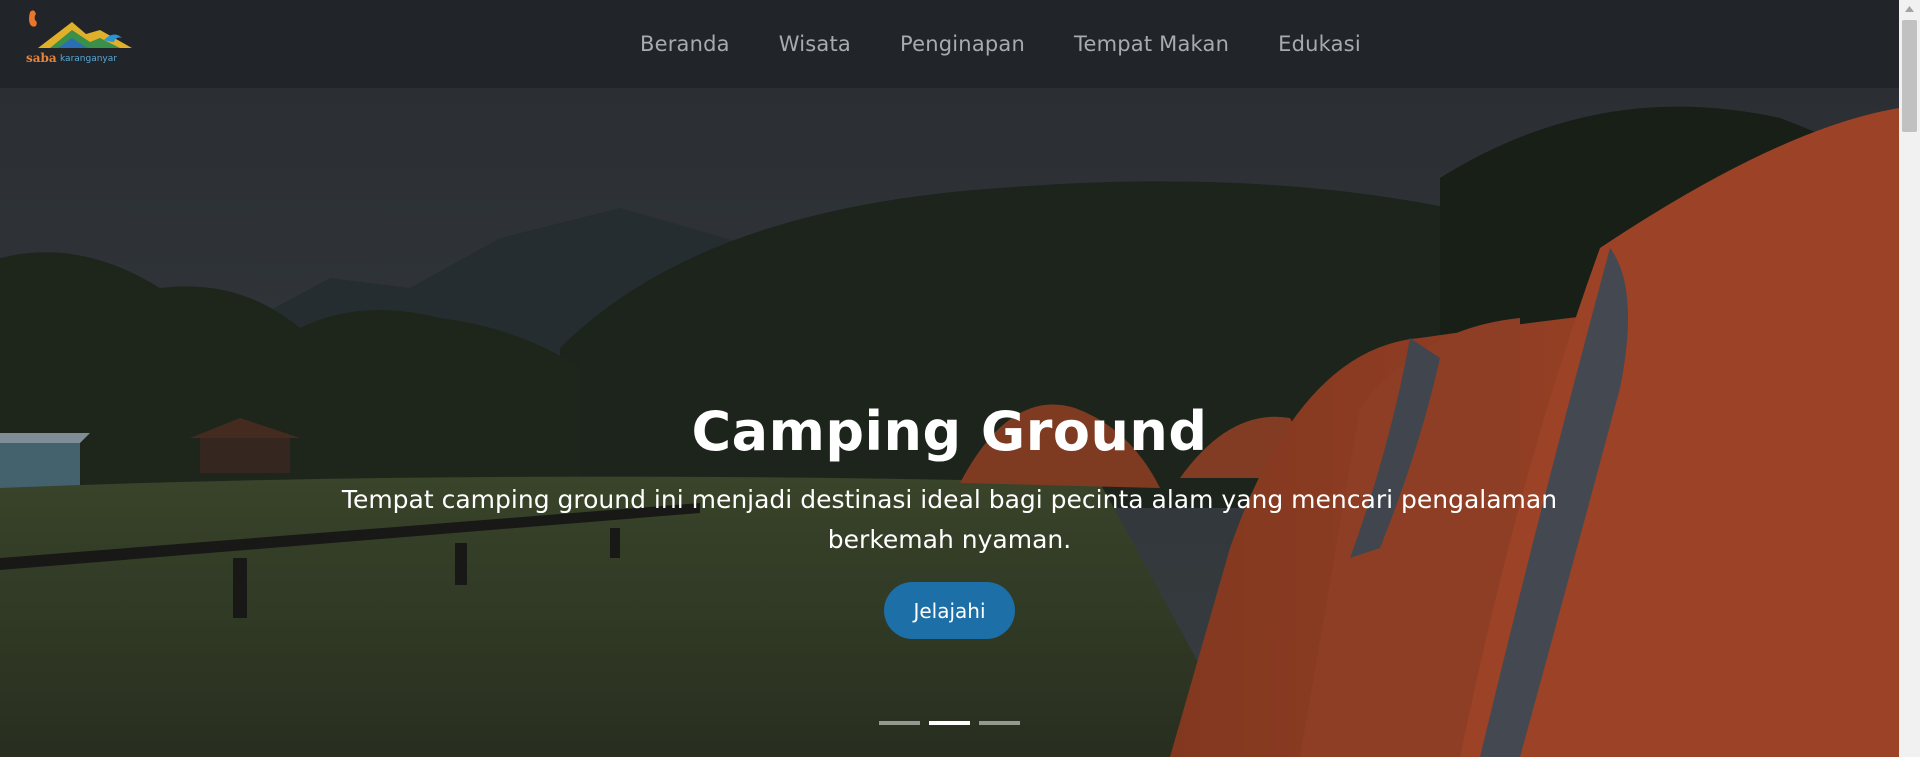 The width and height of the screenshot is (1920, 757). What do you see at coordinates (1151, 44) in the screenshot?
I see `nav-link-tempat-makan: Tempat Makan` at bounding box center [1151, 44].